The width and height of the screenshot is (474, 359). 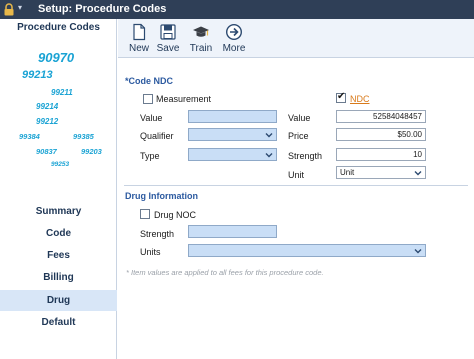 What do you see at coordinates (58, 211) in the screenshot?
I see `sidebar-item-summary: Summary` at bounding box center [58, 211].